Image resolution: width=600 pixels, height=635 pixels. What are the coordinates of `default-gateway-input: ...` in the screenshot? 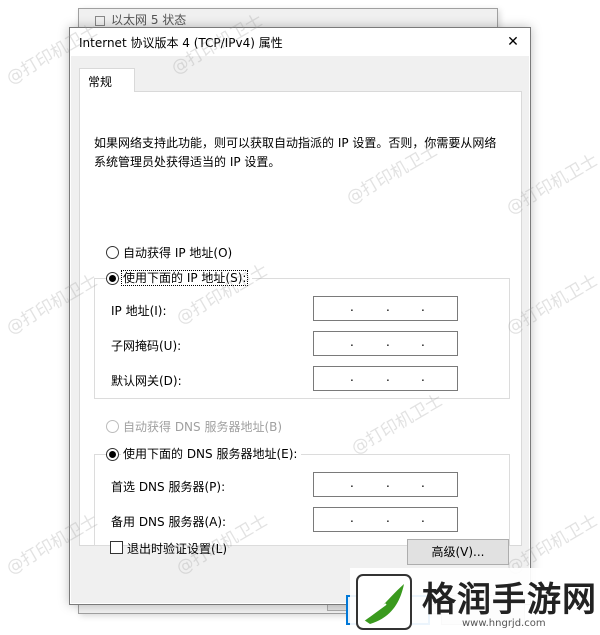 It's located at (385, 378).